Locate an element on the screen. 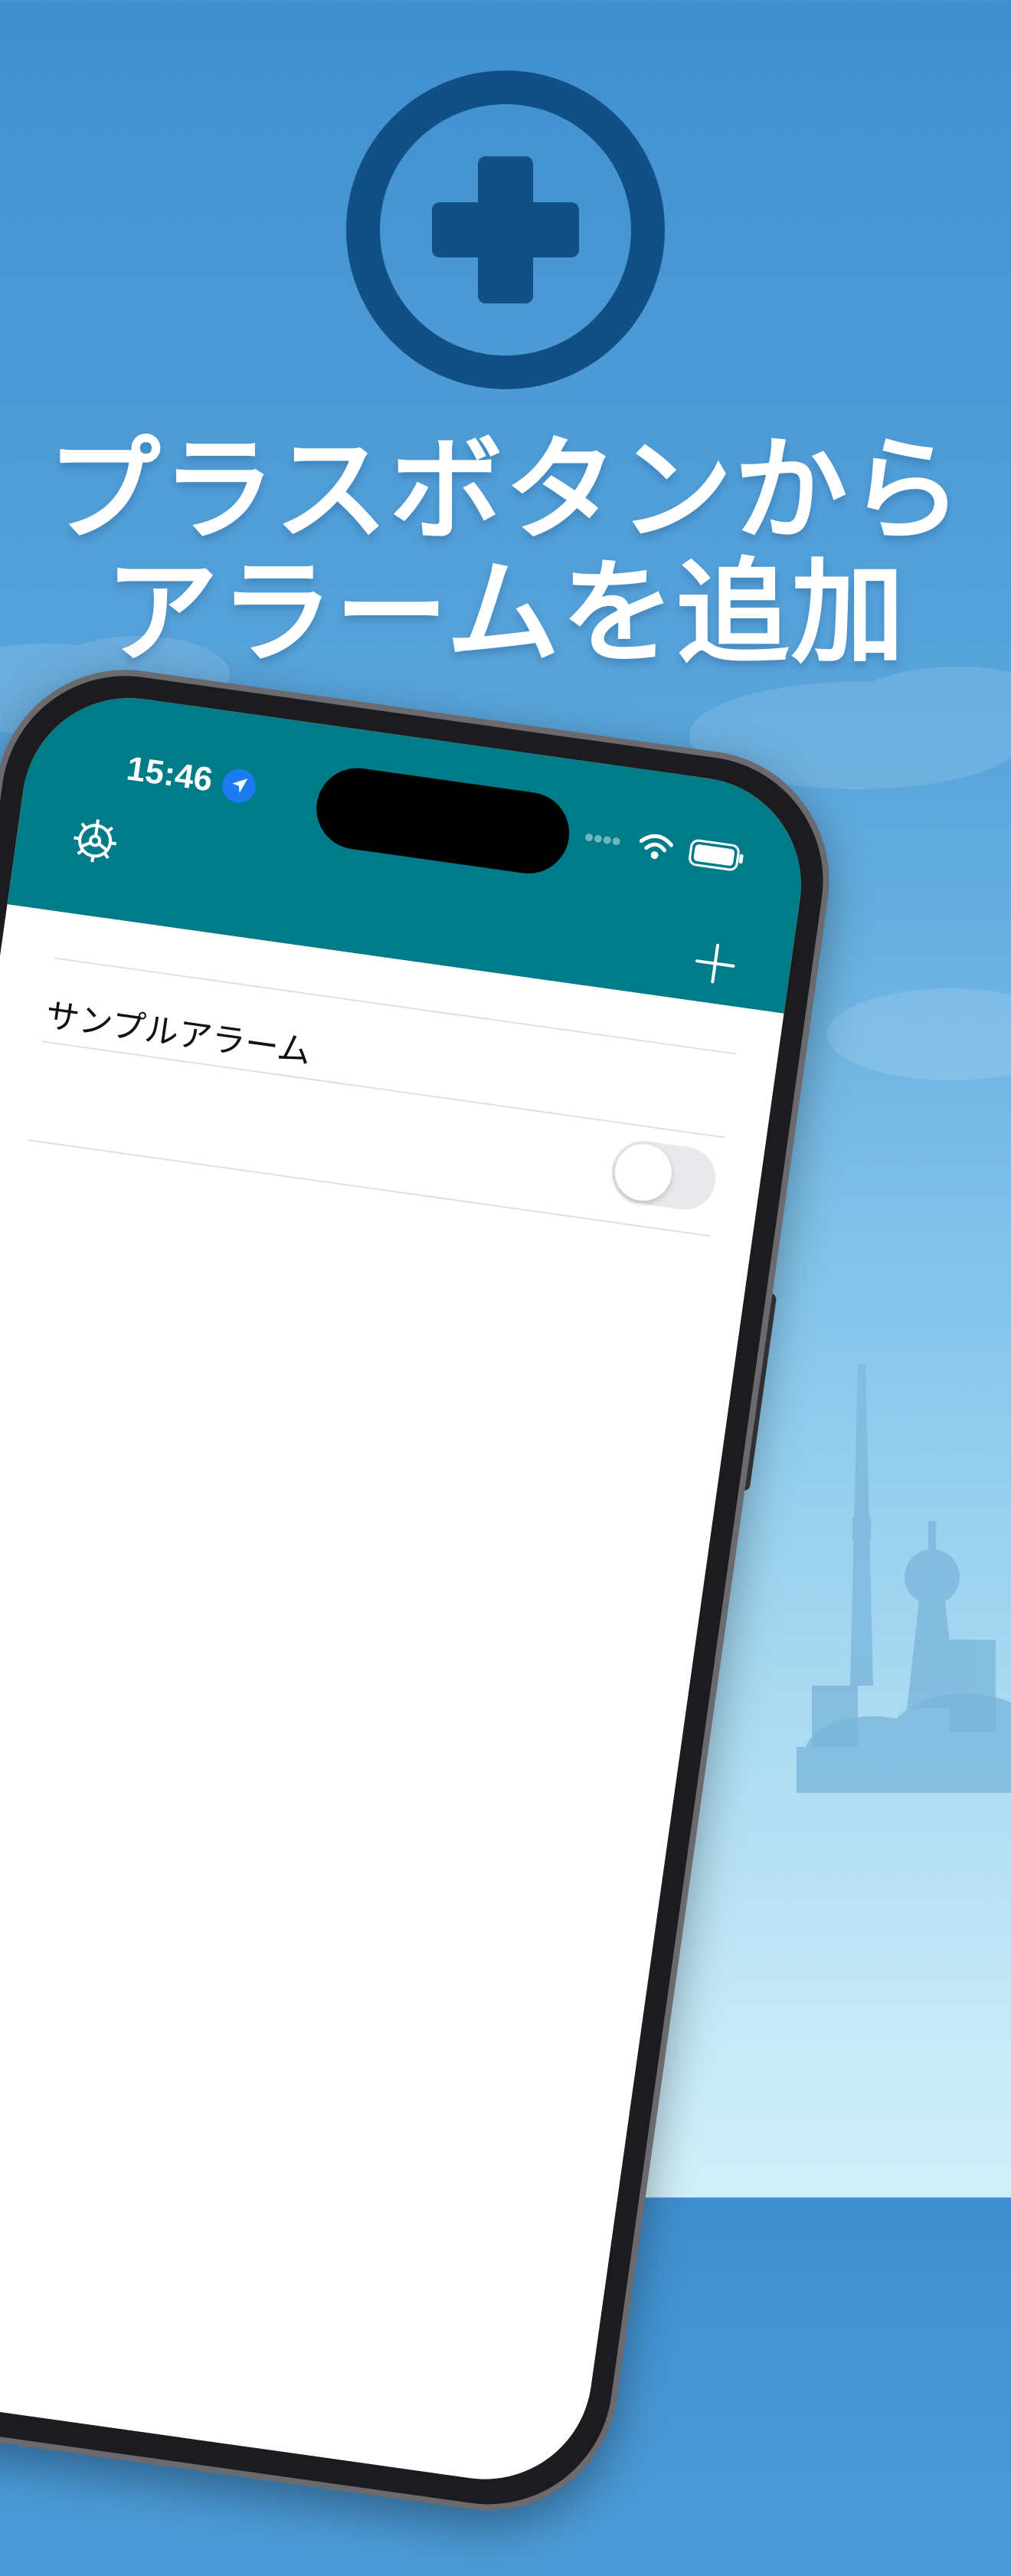  signal-dots-icon is located at coordinates (602, 840).